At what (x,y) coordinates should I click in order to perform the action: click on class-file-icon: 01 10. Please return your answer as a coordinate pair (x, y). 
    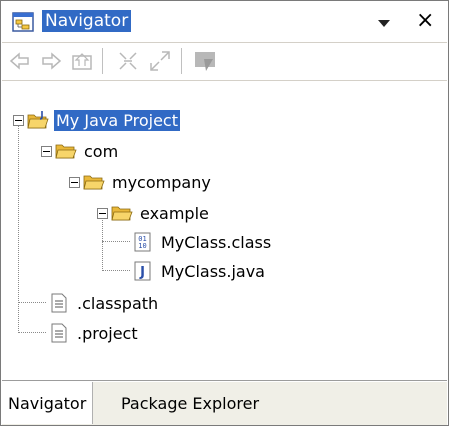
    Looking at the image, I should click on (142, 242).